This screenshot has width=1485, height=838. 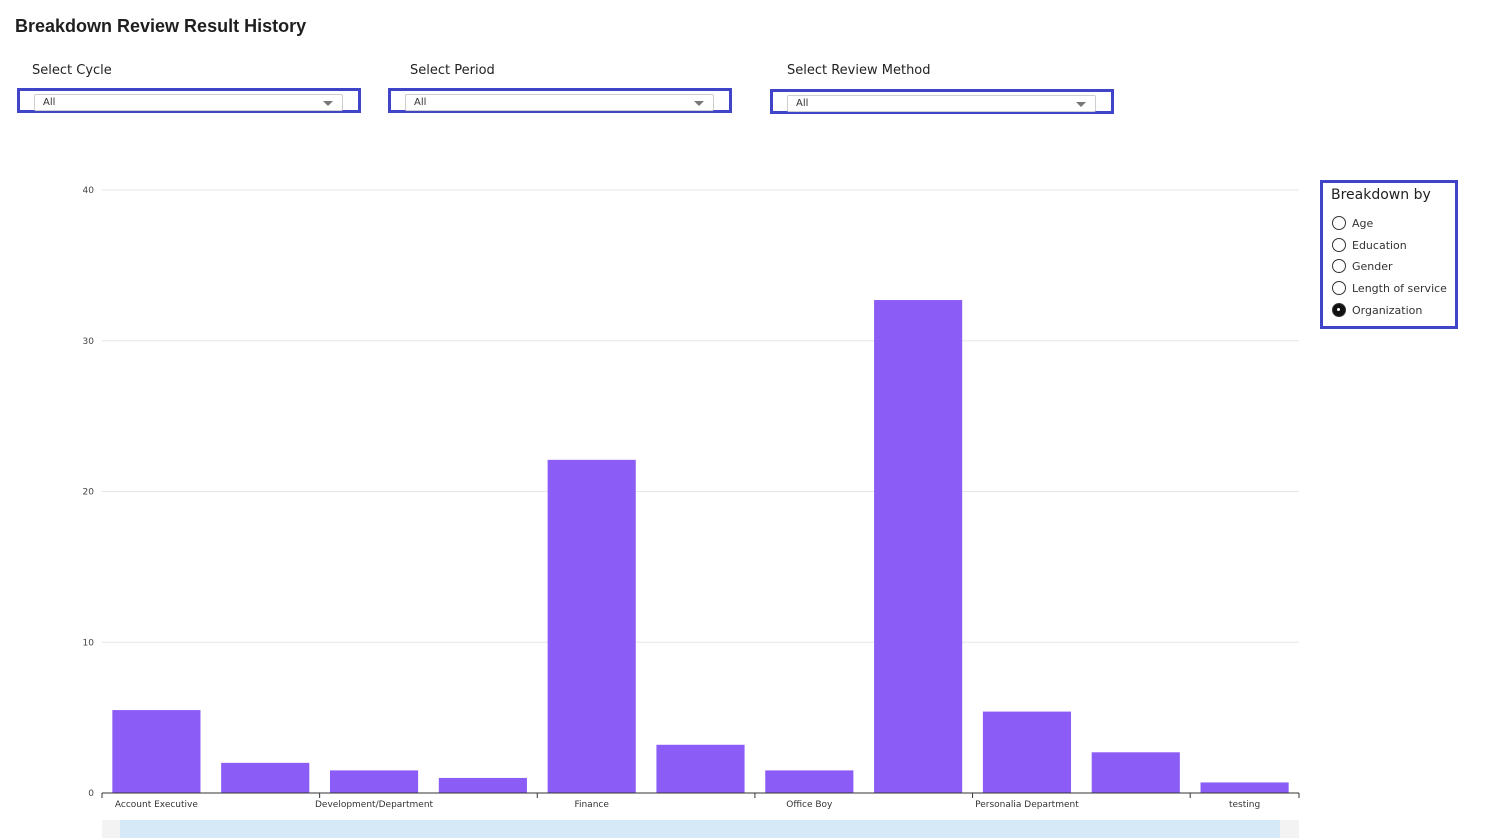 What do you see at coordinates (1339, 245) in the screenshot?
I see `radio-circle-education` at bounding box center [1339, 245].